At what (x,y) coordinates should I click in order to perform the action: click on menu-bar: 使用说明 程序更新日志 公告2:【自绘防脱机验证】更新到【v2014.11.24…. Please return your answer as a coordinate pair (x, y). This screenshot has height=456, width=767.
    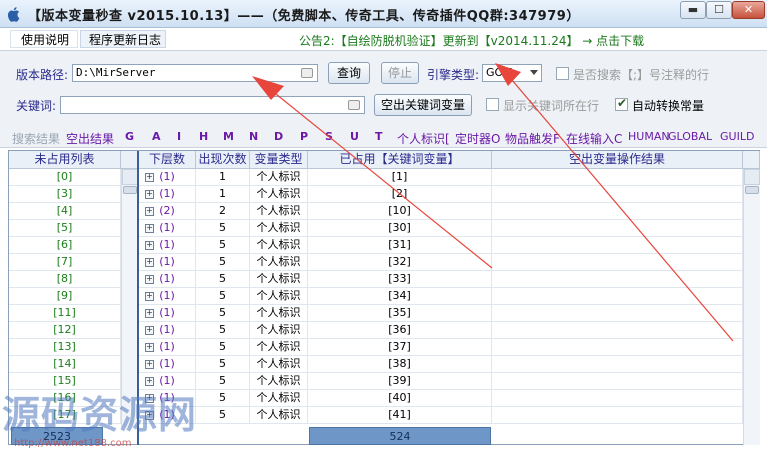
    Looking at the image, I should click on (383, 39).